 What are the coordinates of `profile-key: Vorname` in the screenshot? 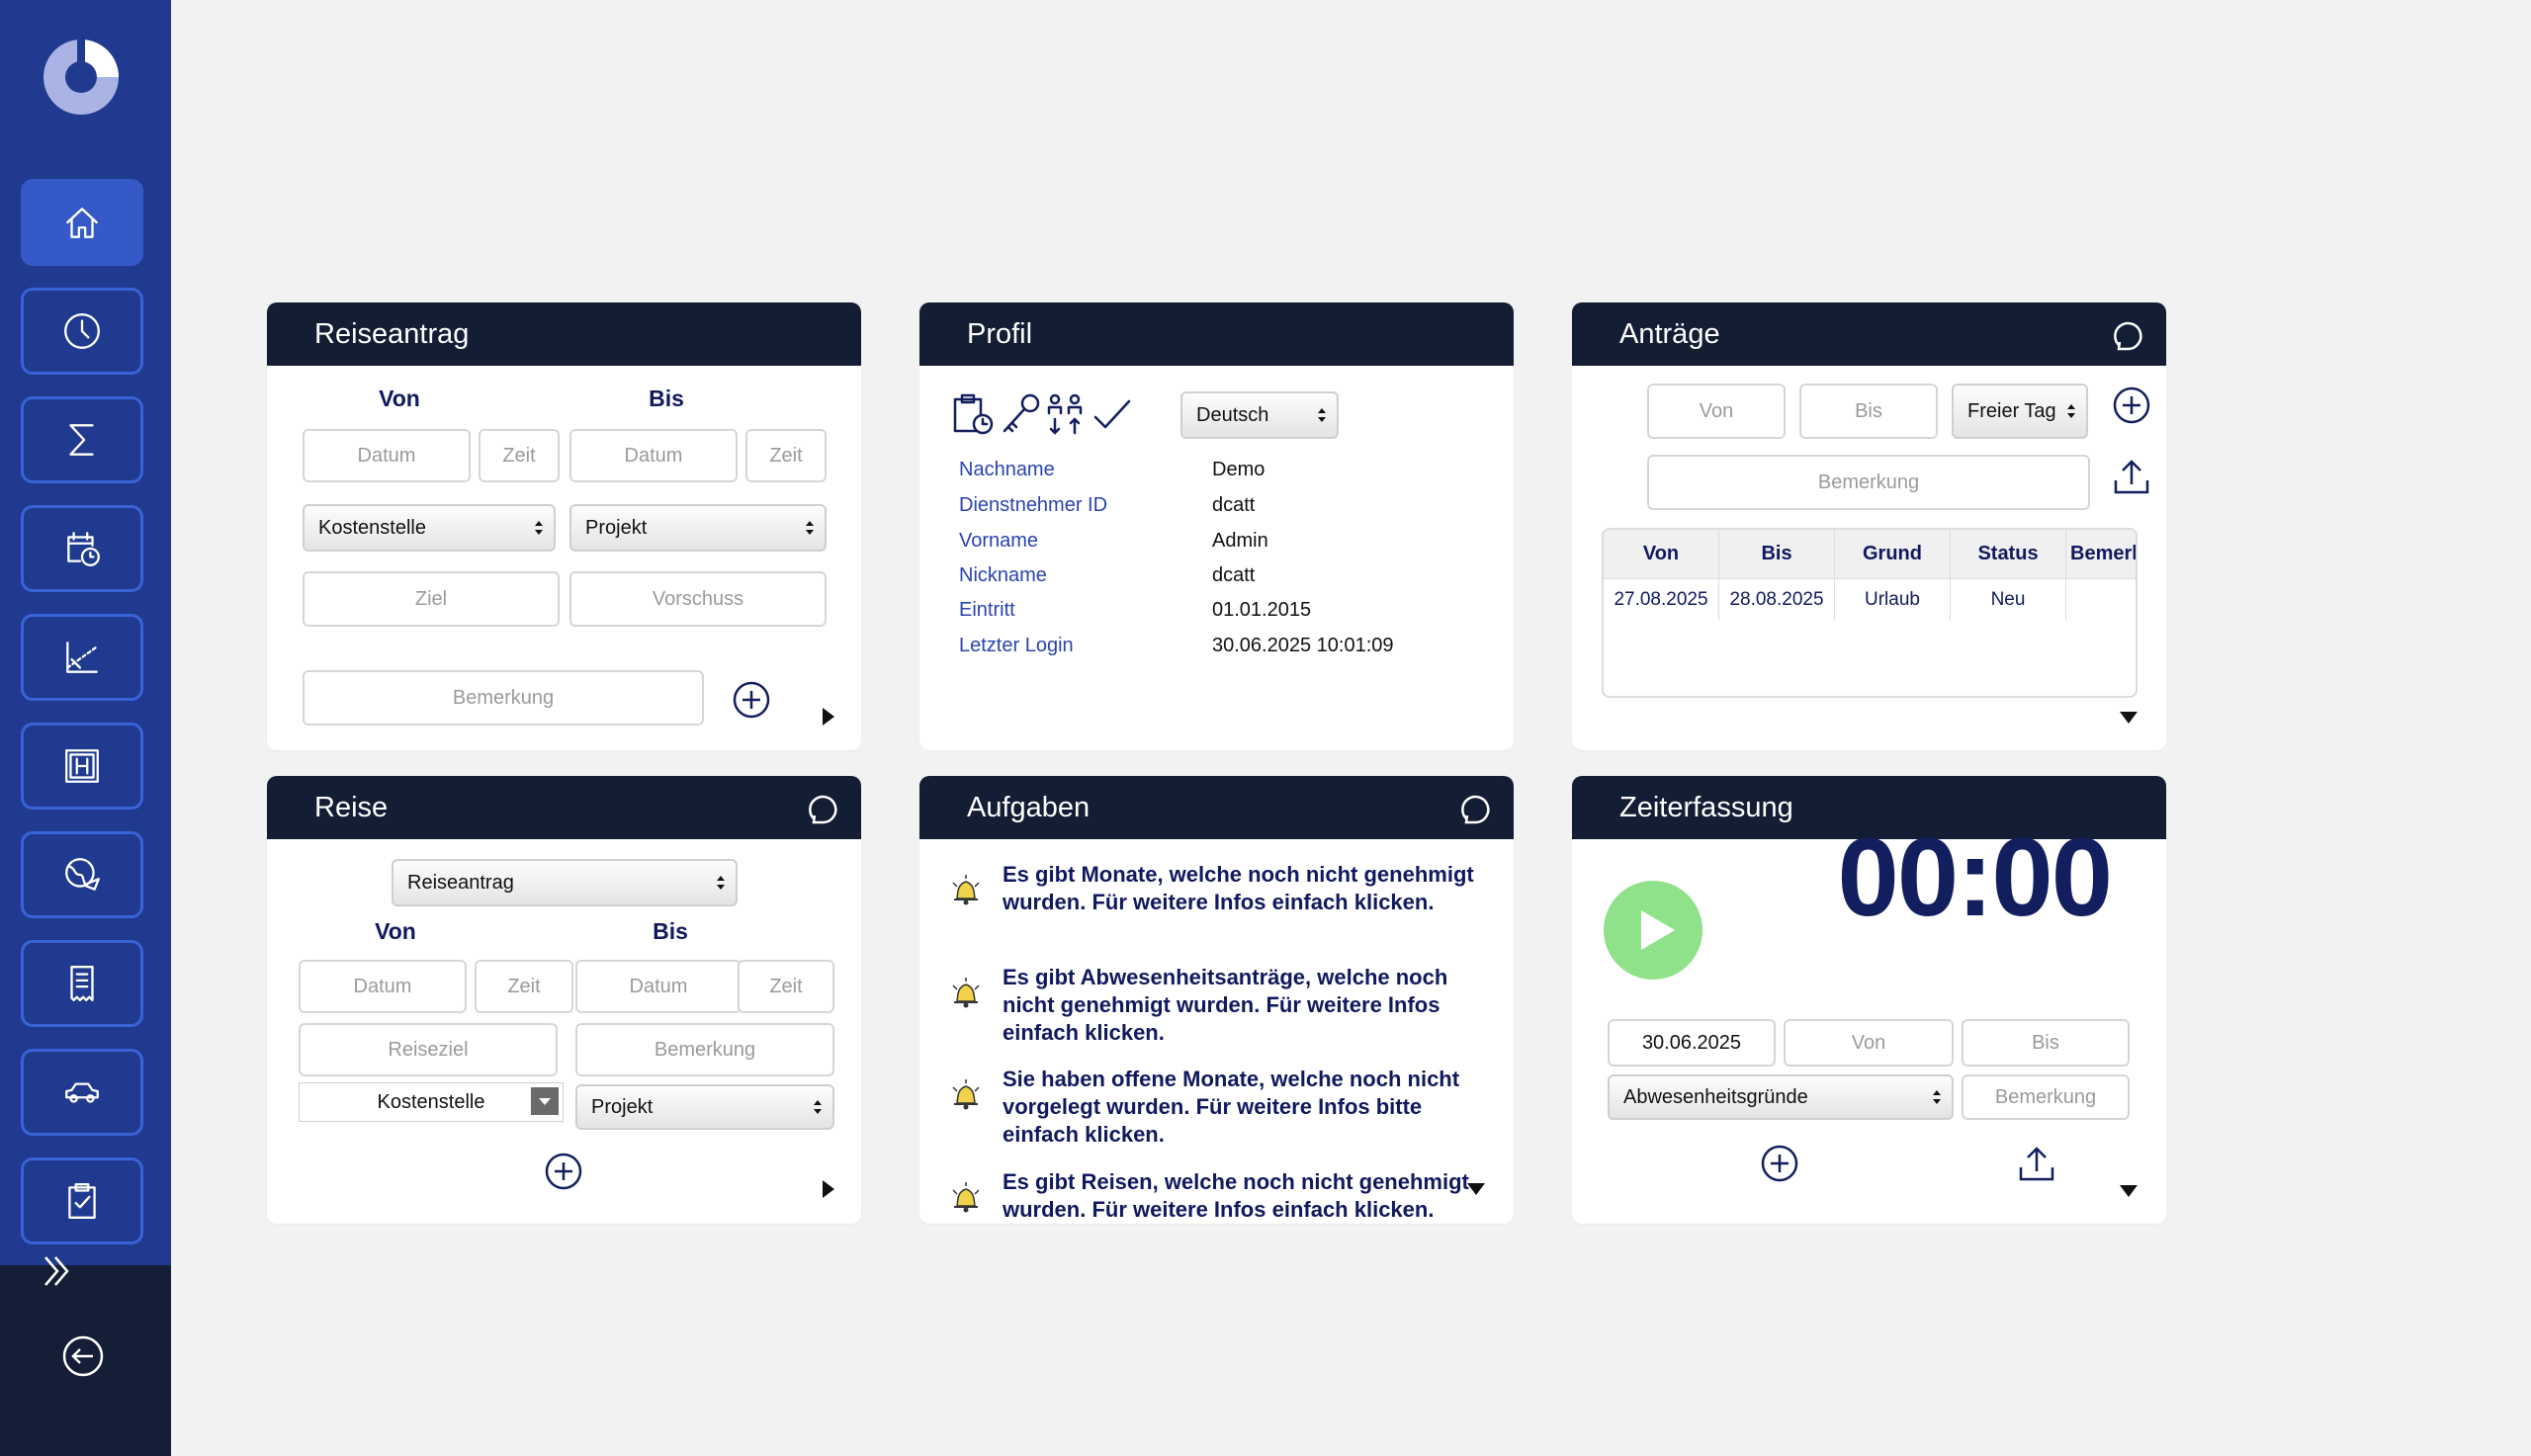 It's located at (999, 541).